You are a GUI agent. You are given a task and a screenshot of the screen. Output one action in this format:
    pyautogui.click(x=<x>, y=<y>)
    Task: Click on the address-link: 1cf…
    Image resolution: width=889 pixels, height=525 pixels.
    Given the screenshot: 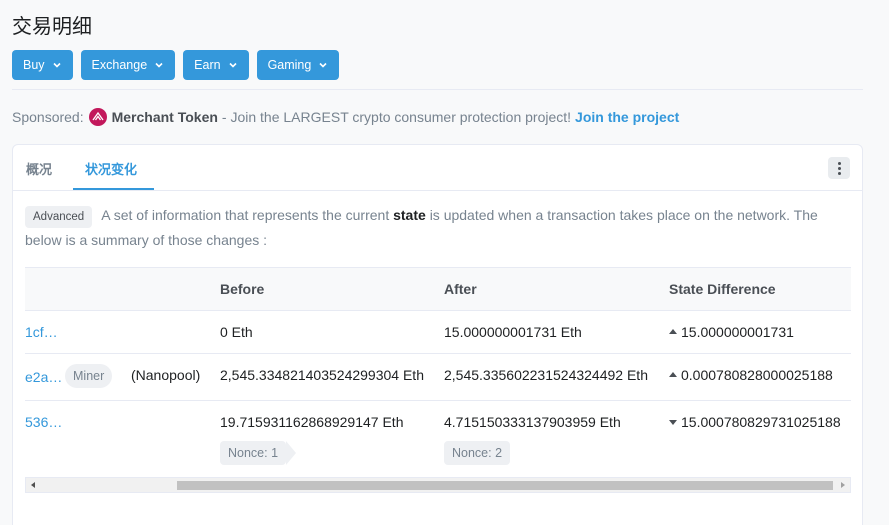 What is the action you would take?
    pyautogui.click(x=41, y=332)
    